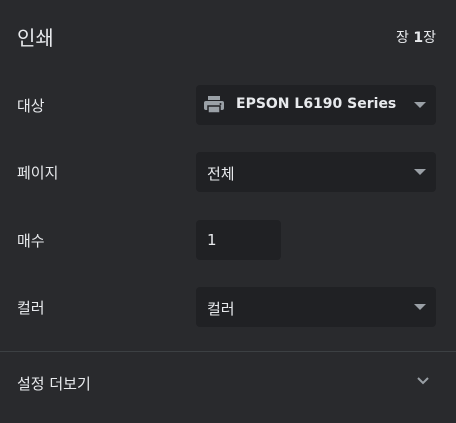 Image resolution: width=456 pixels, height=423 pixels. Describe the element at coordinates (38, 173) in the screenshot. I see `pages-label: 페이지` at that location.